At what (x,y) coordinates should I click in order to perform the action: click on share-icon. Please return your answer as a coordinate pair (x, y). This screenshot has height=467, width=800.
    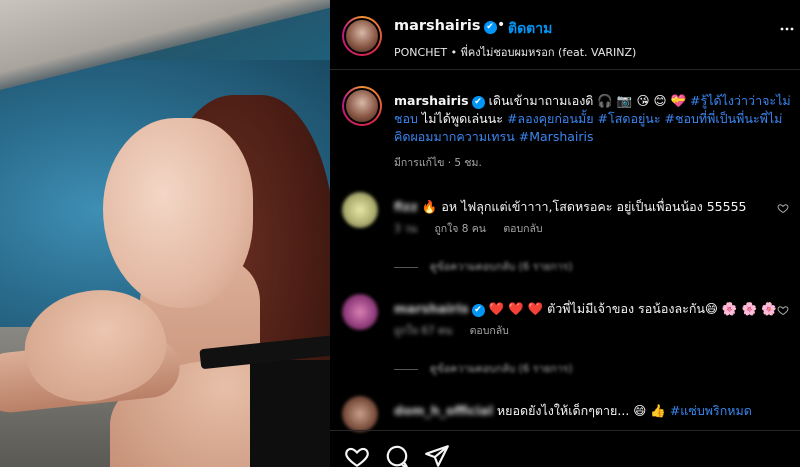
    Looking at the image, I should click on (437, 455).